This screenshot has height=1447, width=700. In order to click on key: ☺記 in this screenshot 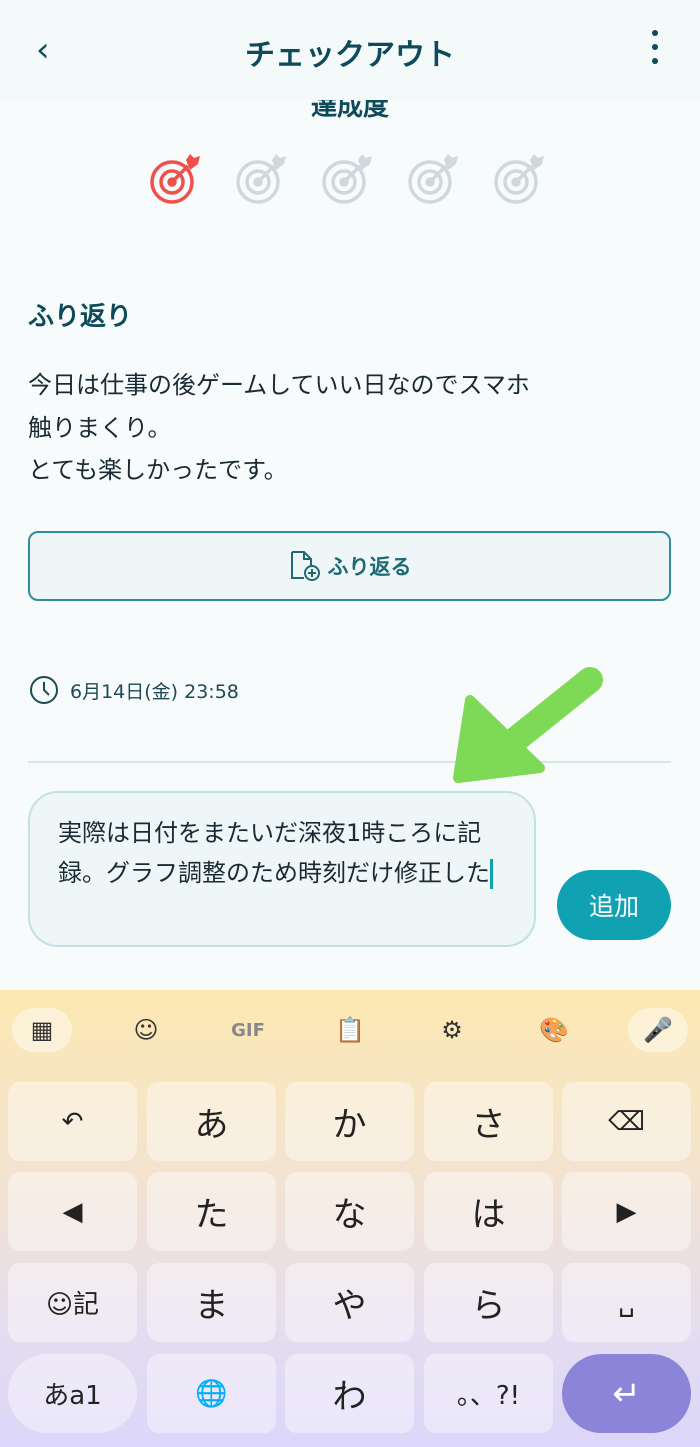, I will do `click(72, 1302)`.